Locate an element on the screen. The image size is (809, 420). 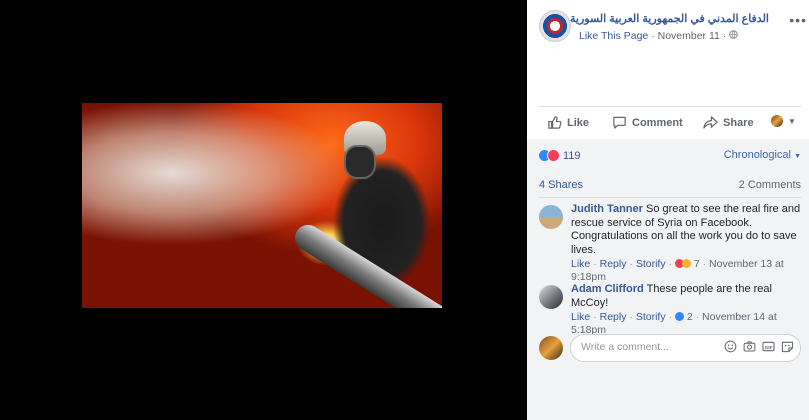
comment-reactions: 2 is located at coordinates (683, 317).